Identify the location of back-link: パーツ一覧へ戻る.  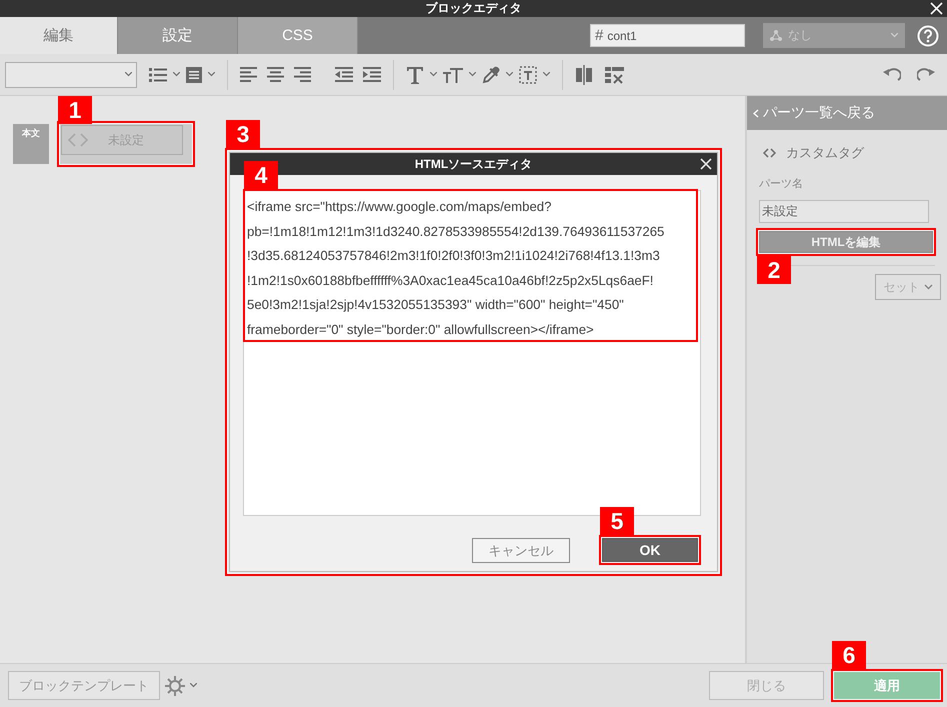
(819, 113).